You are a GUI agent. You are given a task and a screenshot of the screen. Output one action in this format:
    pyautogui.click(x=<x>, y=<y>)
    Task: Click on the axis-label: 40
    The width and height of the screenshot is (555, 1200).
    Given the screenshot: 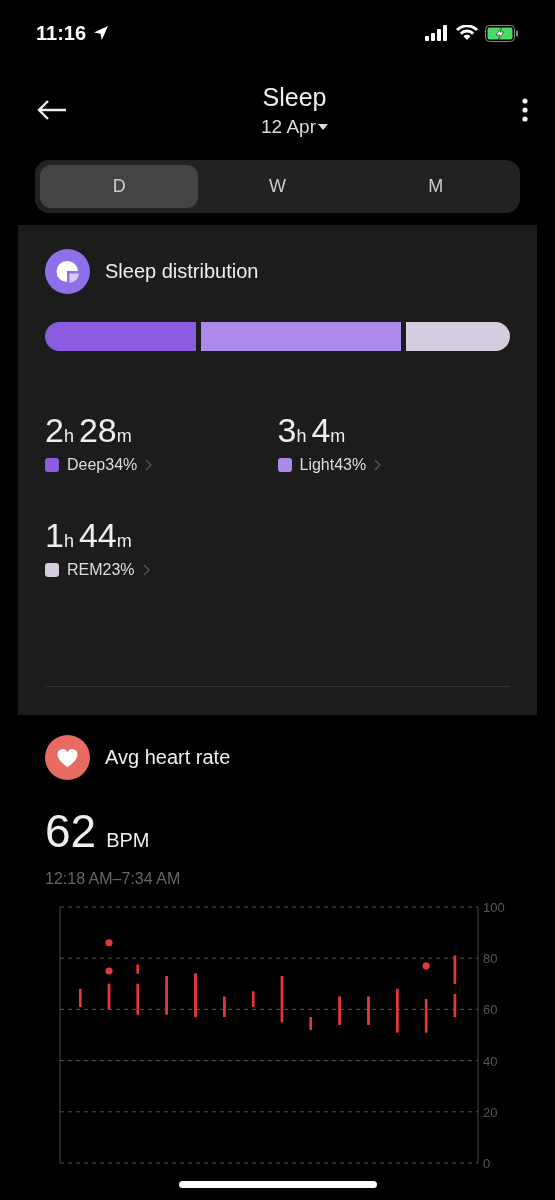 What is the action you would take?
    pyautogui.click(x=490, y=1061)
    